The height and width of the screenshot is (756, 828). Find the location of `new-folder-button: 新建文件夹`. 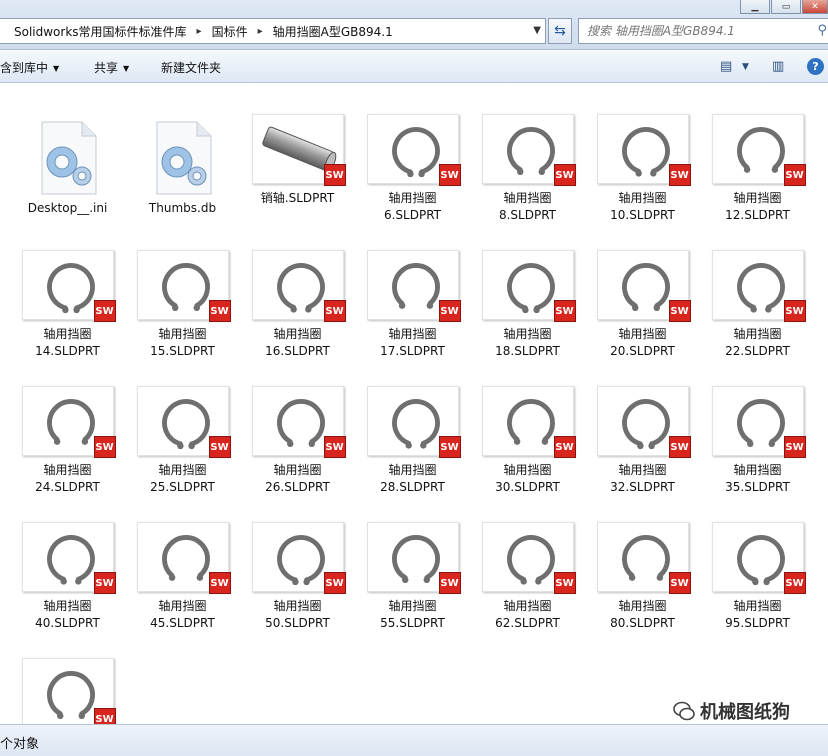

new-folder-button: 新建文件夹 is located at coordinates (191, 67).